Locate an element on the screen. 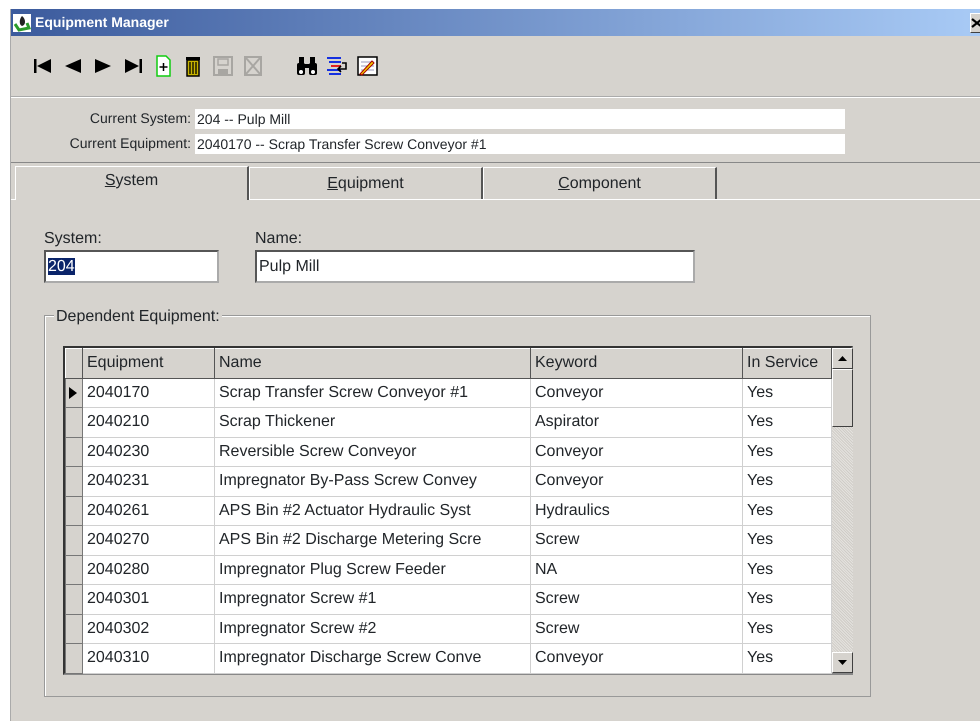  table-cell: Scrap Transfer Screw Conveyor #1 is located at coordinates (372, 393).